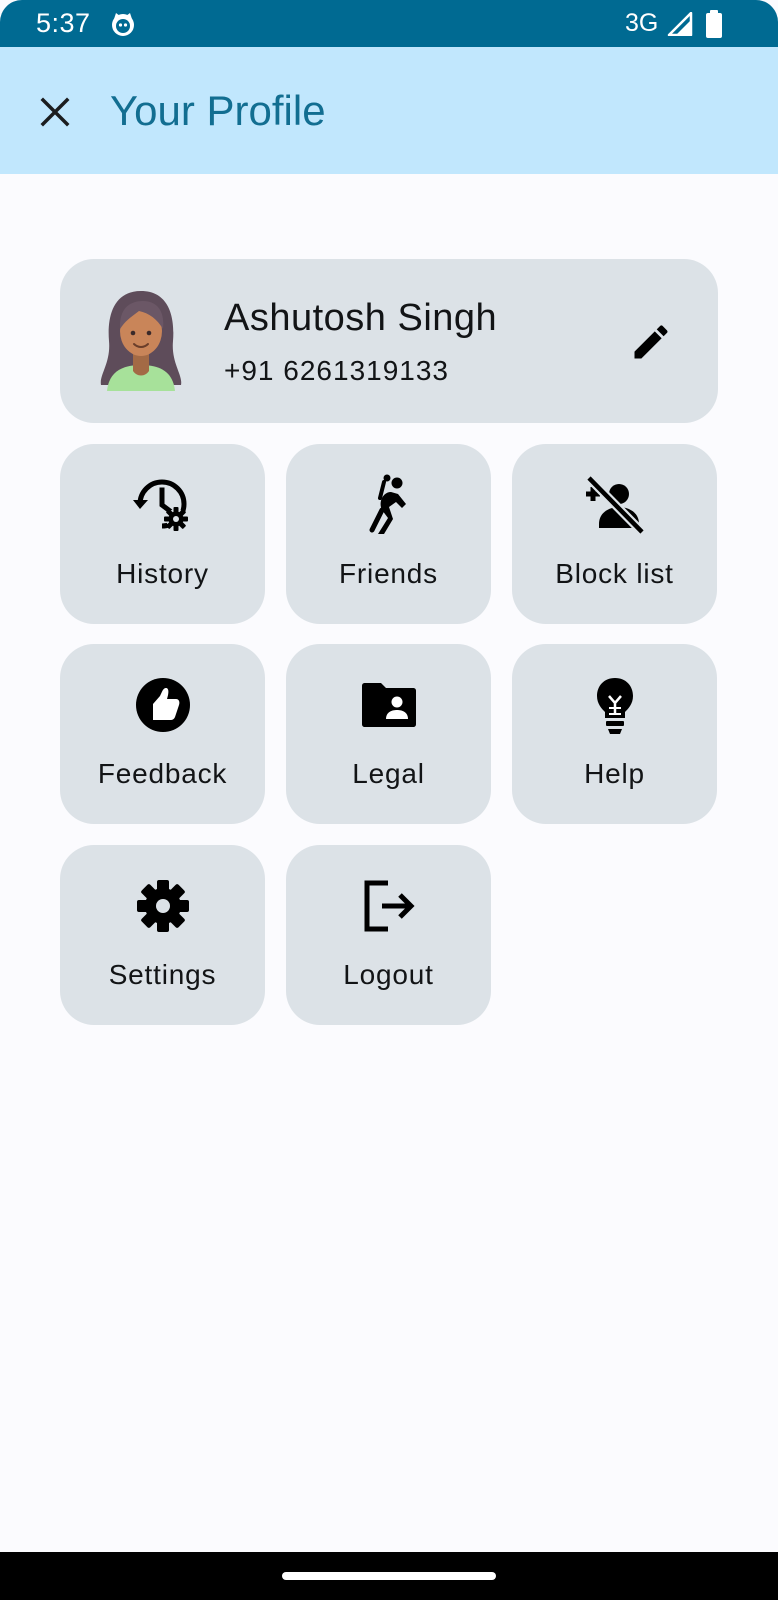  Describe the element at coordinates (614, 573) in the screenshot. I see `block-list-label: Block list` at that location.